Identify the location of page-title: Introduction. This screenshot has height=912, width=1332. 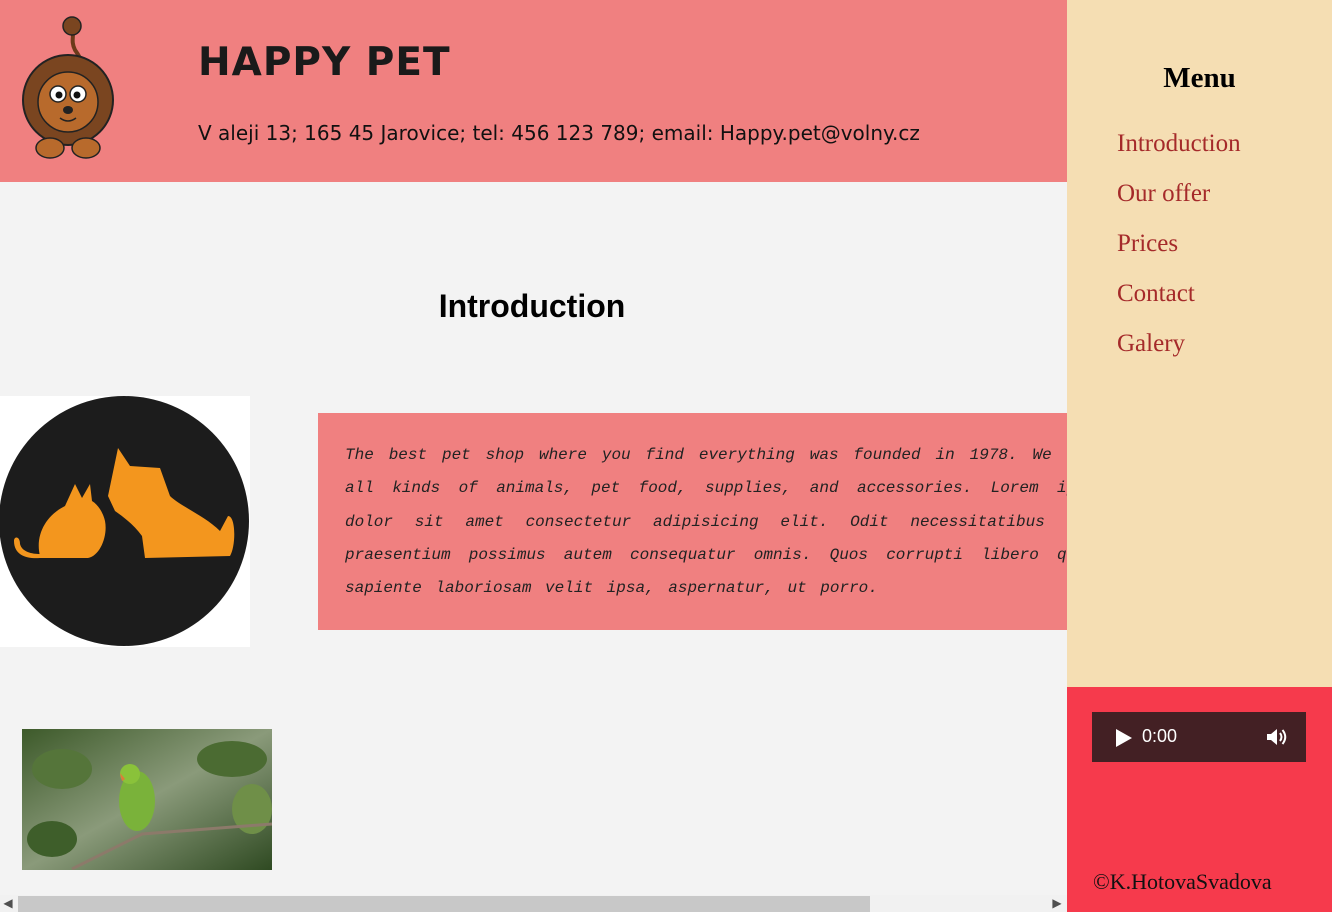
(532, 306).